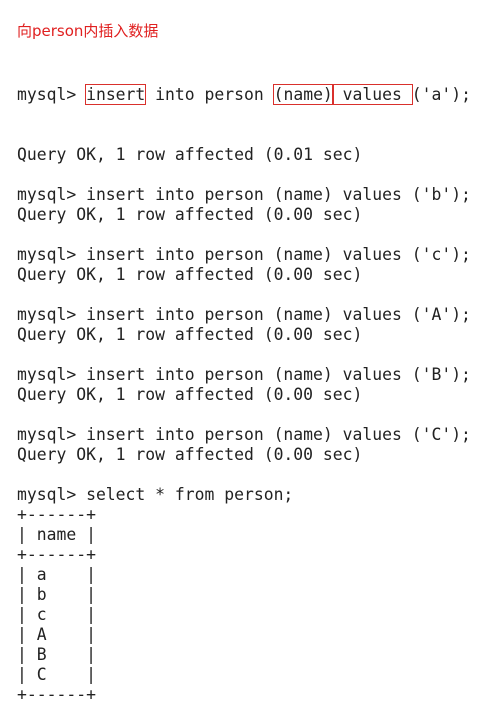 The height and width of the screenshot is (725, 488). I want to click on prompt: mysql>, so click(52, 94).